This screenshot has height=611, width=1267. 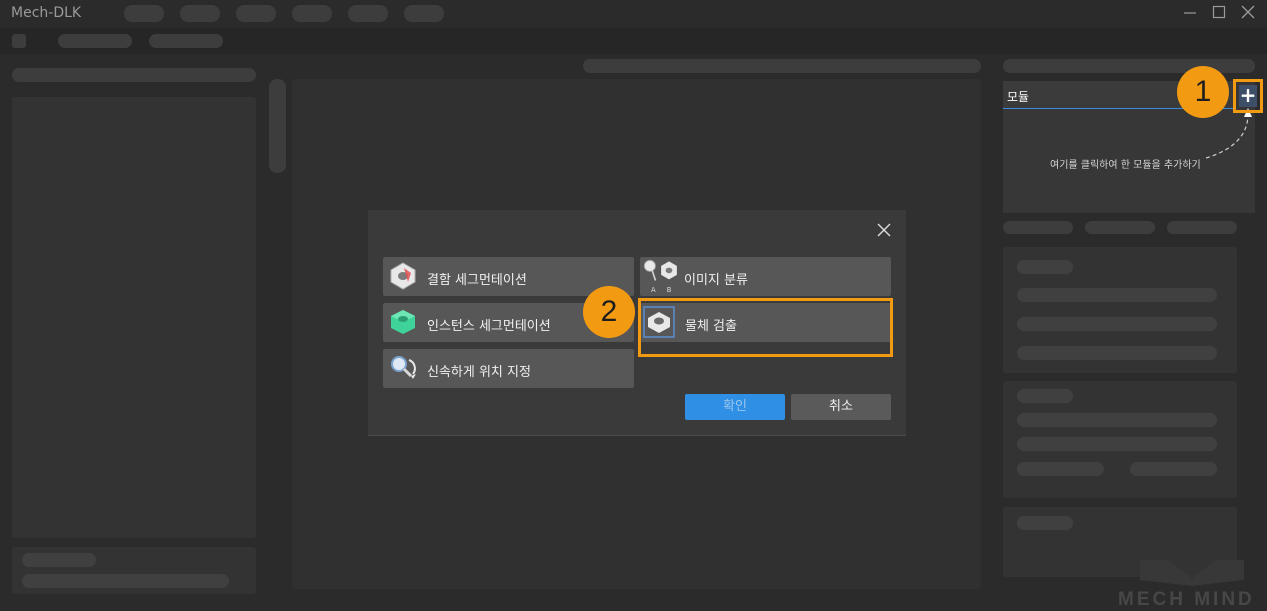 I want to click on option-fast-positioning: 신속하게 위치 지정, so click(x=508, y=368).